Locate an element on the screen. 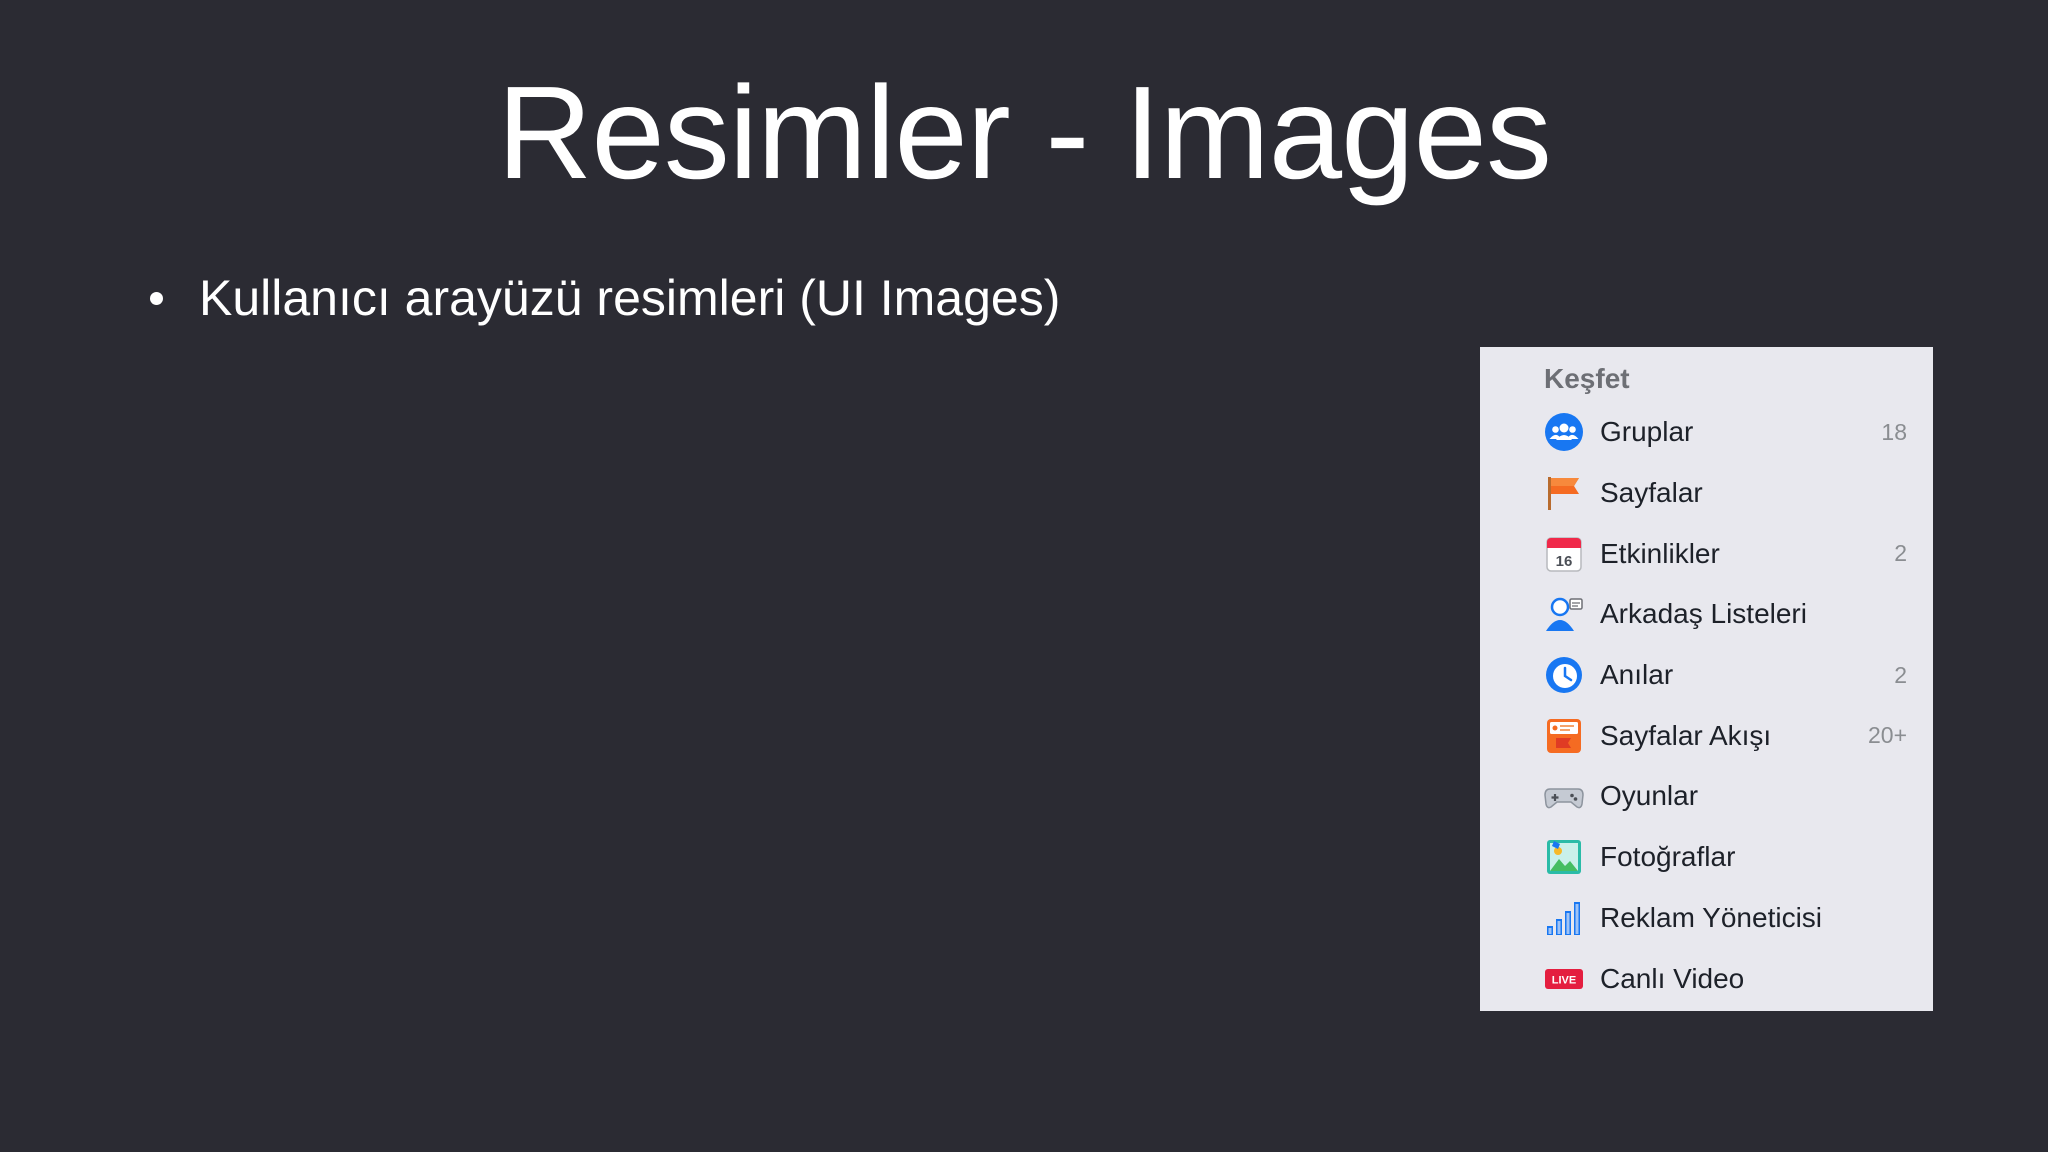 The image size is (2048, 1152). flag-icon is located at coordinates (1564, 493).